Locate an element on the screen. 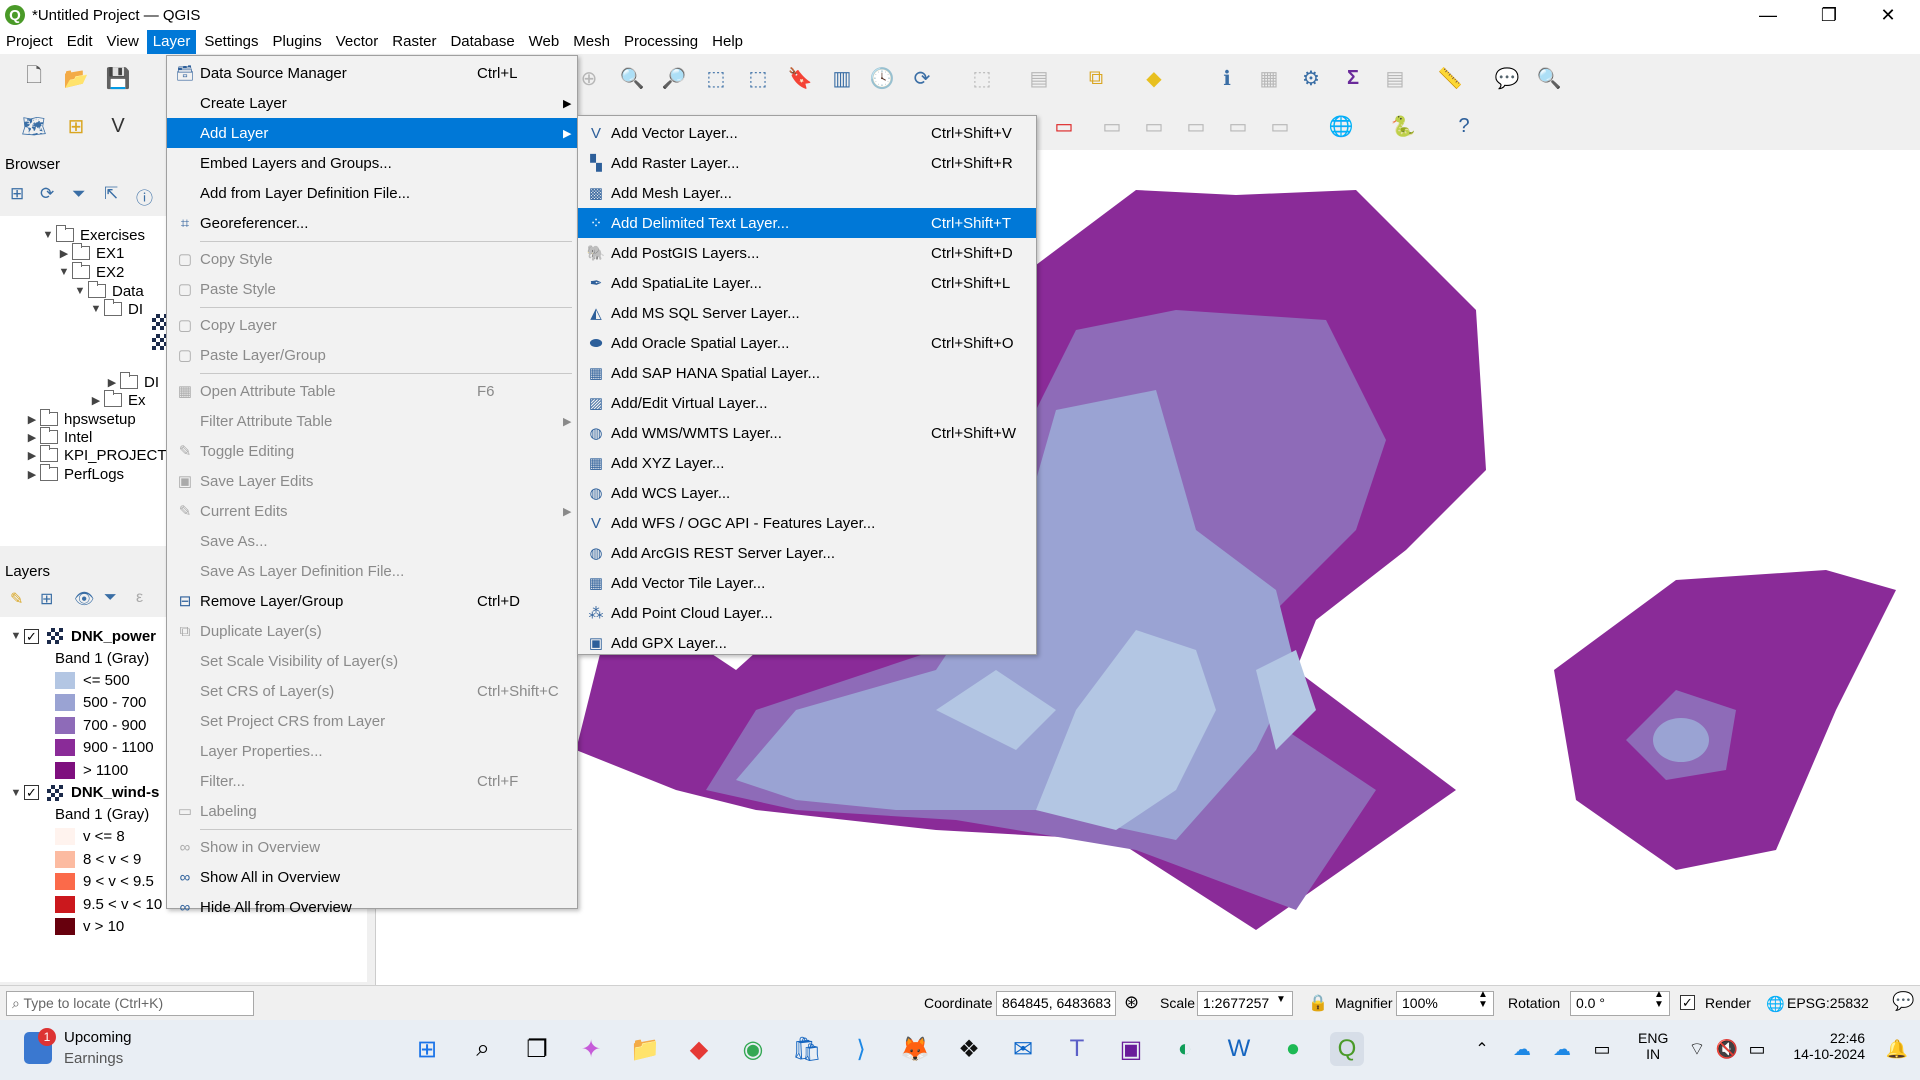  menu-settings: Settings is located at coordinates (231, 42).